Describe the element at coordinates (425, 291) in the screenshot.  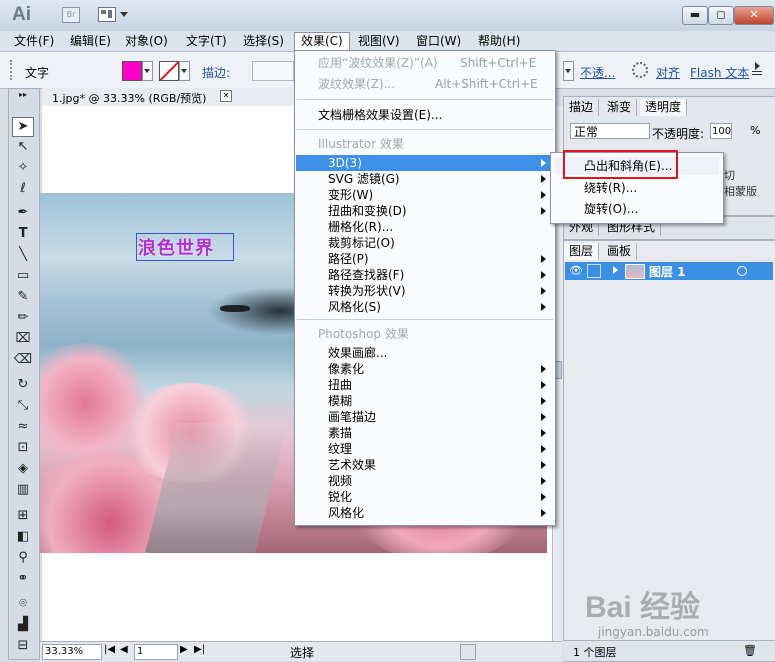
I see `menu-item-convert-to-shape: 转换为形状(V)` at that location.